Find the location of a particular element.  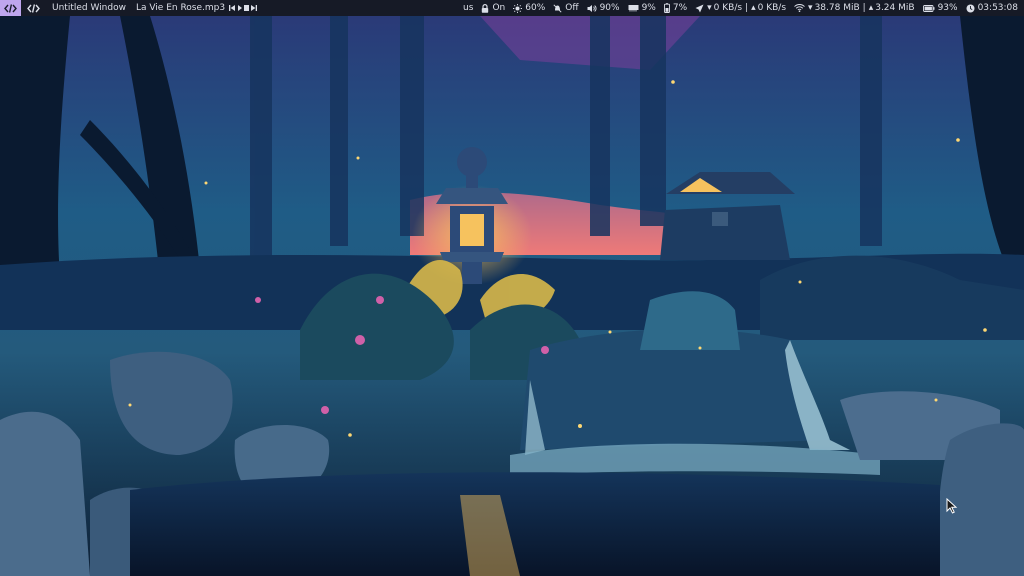

keyboard-layout: us is located at coordinates (468, 8).